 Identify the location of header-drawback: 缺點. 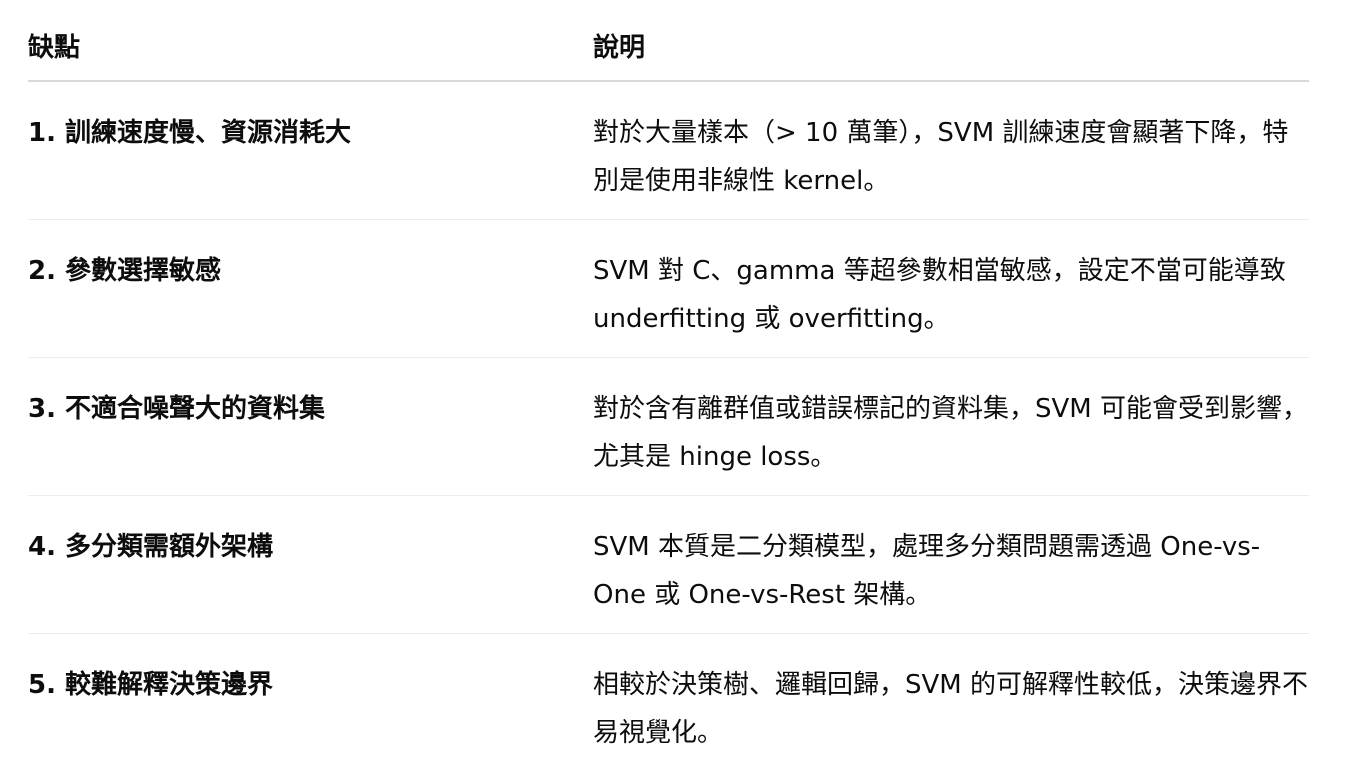
(54, 48).